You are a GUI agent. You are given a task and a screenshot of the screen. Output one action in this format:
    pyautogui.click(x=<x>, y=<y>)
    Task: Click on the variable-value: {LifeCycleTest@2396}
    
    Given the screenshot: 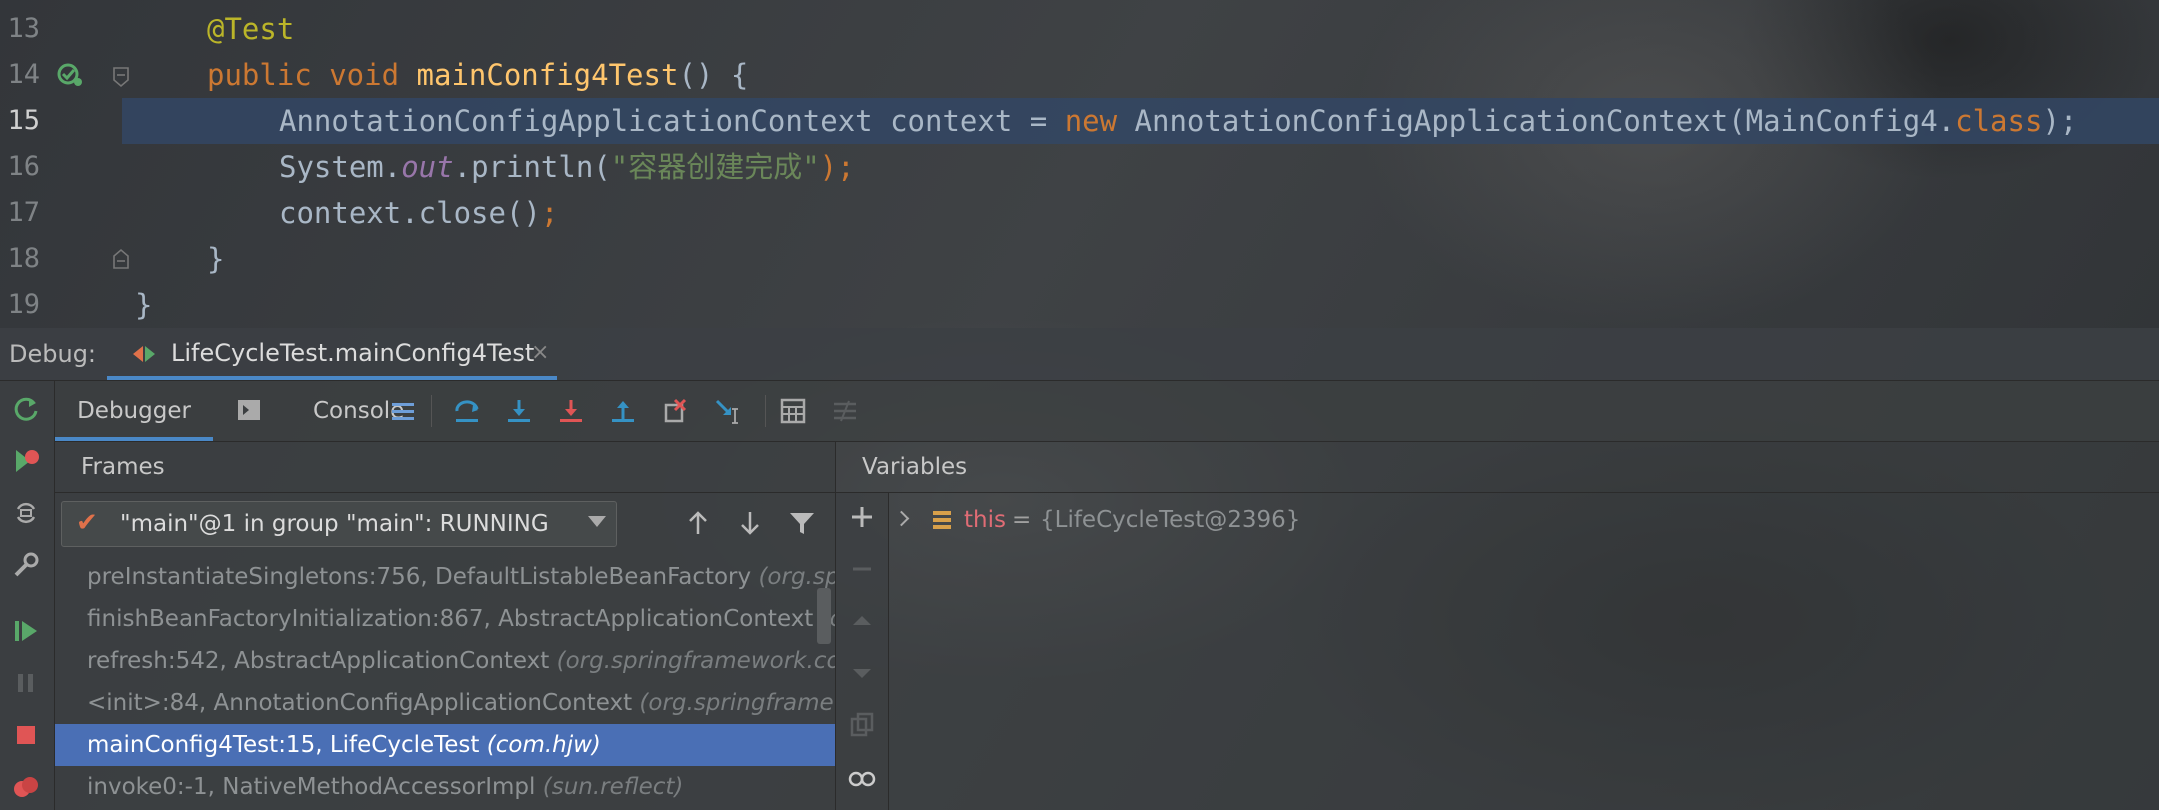 What is the action you would take?
    pyautogui.click(x=1170, y=520)
    